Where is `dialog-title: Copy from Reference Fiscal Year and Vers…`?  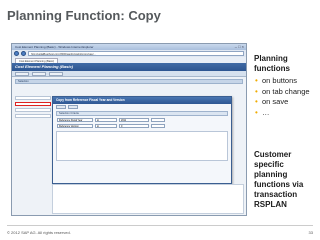
dialog-title: Copy from Reference Fiscal Year and Vers… is located at coordinates (142, 100).